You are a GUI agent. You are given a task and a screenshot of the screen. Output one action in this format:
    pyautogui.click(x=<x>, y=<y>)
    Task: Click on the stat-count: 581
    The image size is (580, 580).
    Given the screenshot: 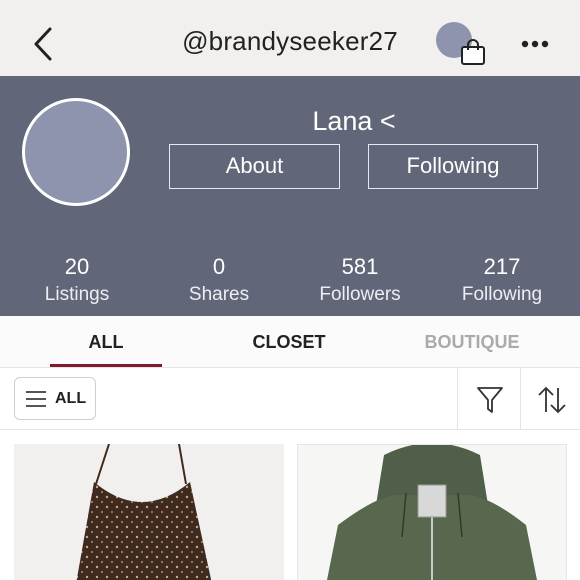 What is the action you would take?
    pyautogui.click(x=360, y=266)
    